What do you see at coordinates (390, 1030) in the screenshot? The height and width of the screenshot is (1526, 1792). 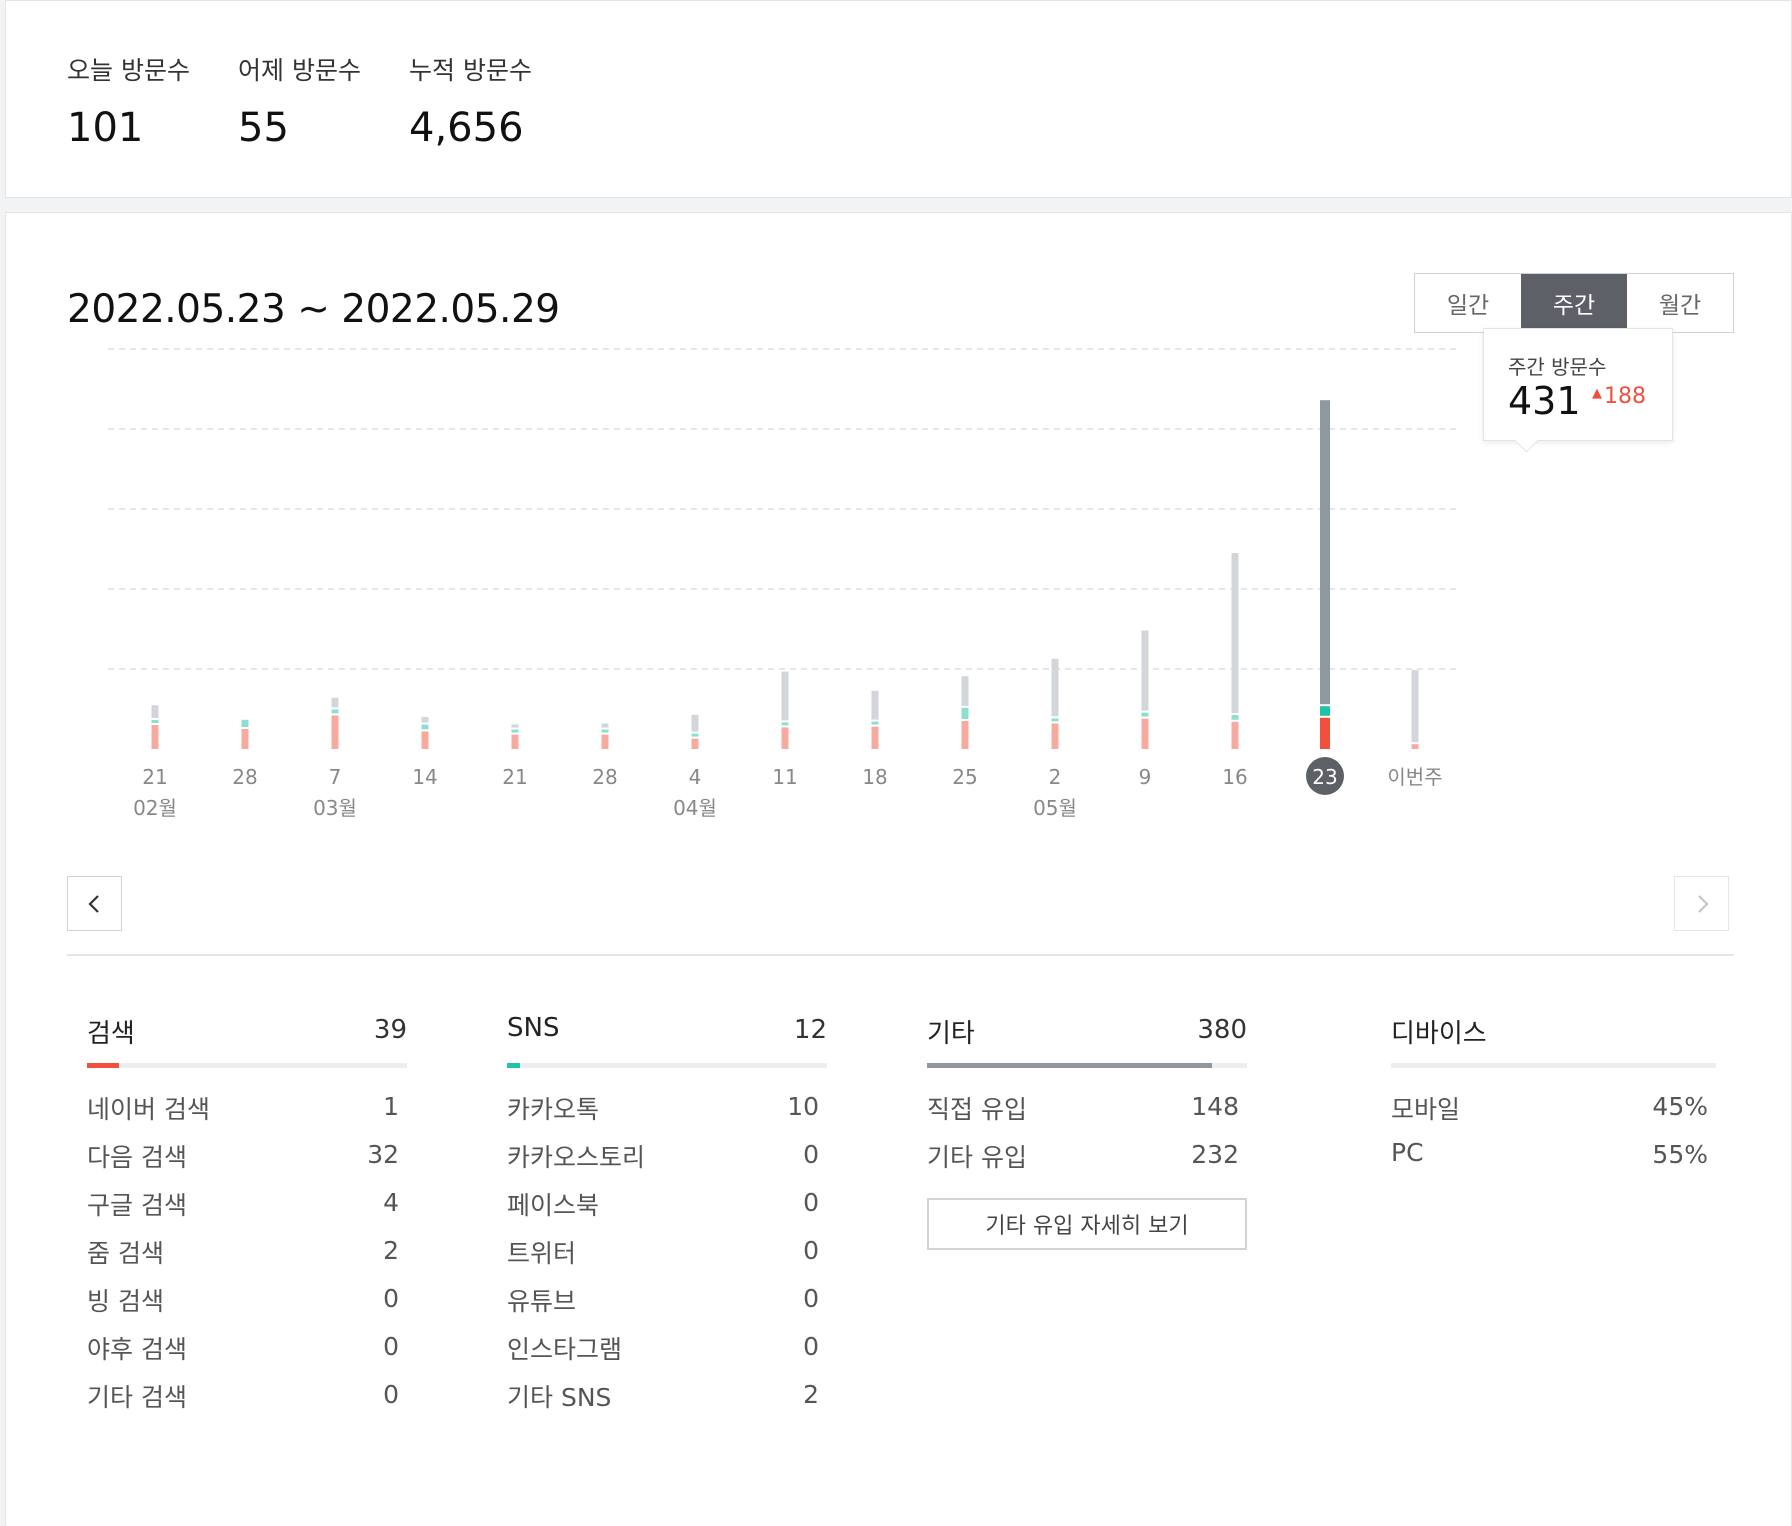 I see `search-total: 39` at bounding box center [390, 1030].